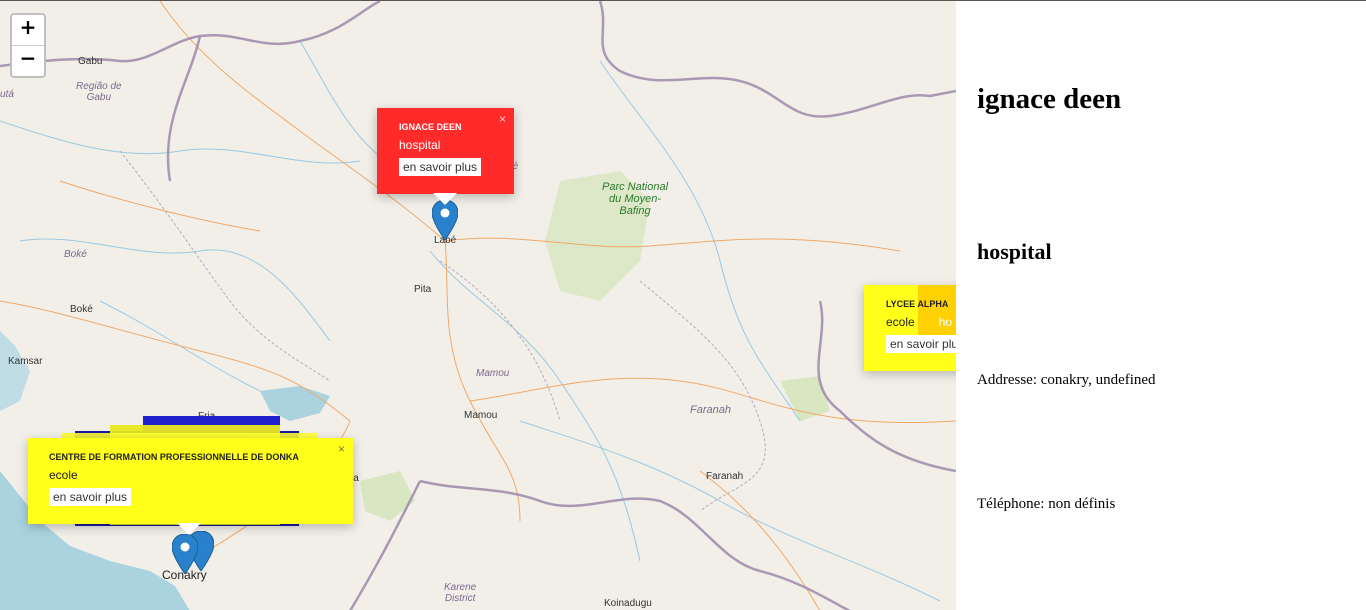 Image resolution: width=1366 pixels, height=610 pixels. What do you see at coordinates (430, 127) in the screenshot?
I see `popup-title: IGNACE DEEN` at bounding box center [430, 127].